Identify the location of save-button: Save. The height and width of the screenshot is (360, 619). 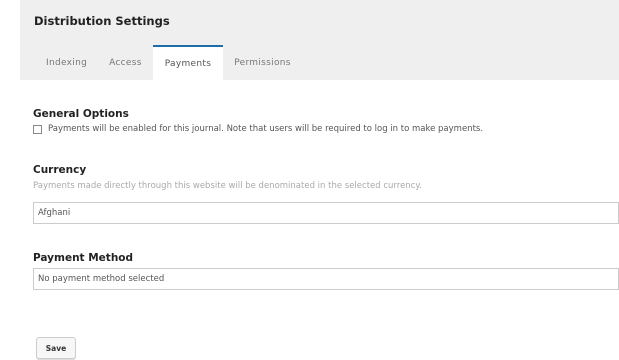
(56, 348).